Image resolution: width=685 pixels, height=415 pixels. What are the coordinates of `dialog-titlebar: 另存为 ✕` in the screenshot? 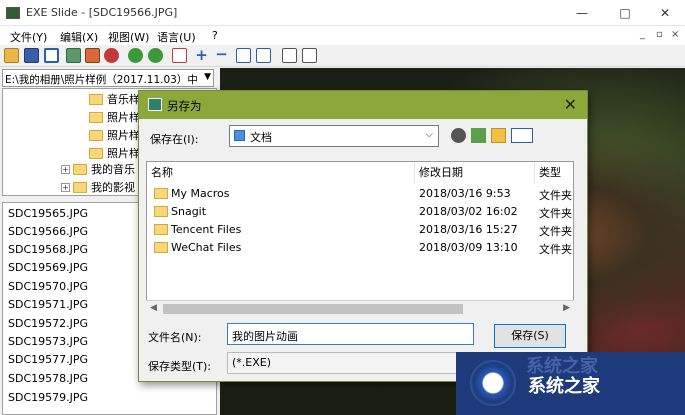 It's located at (363, 105).